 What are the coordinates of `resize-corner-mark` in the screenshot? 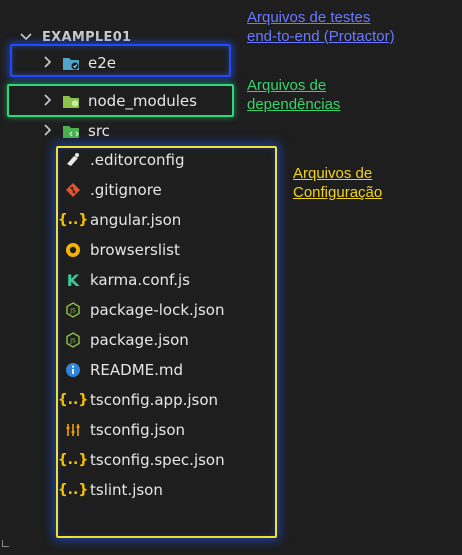 It's located at (5, 543).